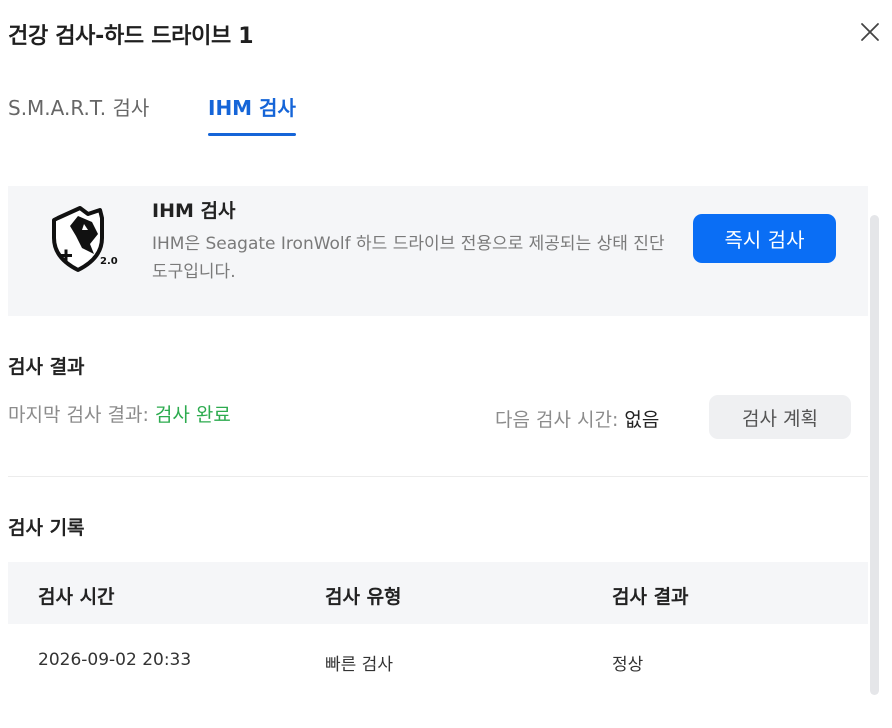 Image resolution: width=892 pixels, height=728 pixels. I want to click on column-header-result: 검사 결과, so click(650, 597).